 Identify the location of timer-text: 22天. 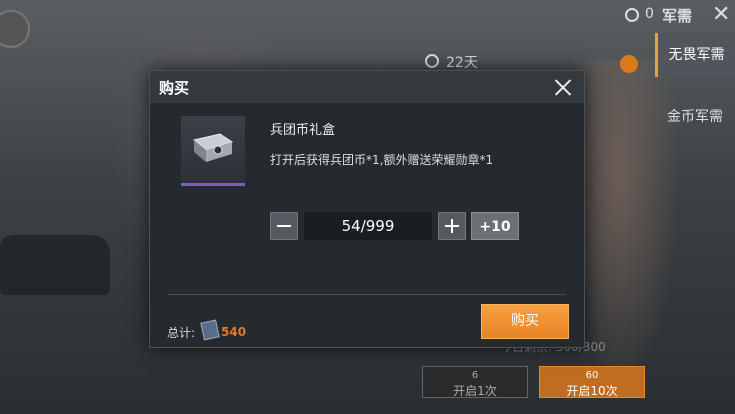
(462, 63).